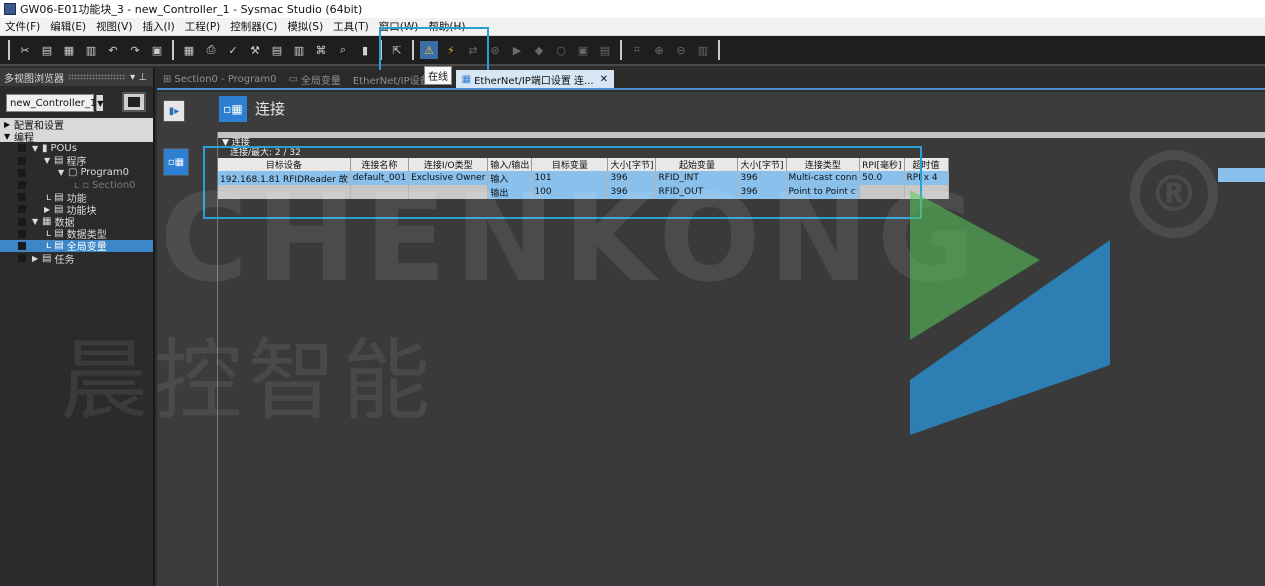  Describe the element at coordinates (76, 246) in the screenshot. I see `tree-item-global-variables: ʟ ▤ 全局变量` at that location.